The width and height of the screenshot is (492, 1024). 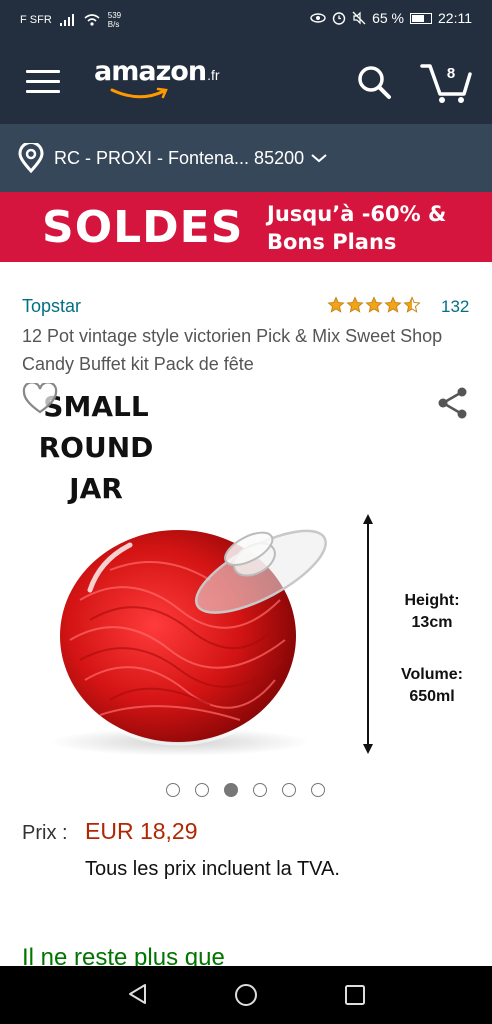 I want to click on amazon-logo: amazon.fr, so click(x=157, y=77).